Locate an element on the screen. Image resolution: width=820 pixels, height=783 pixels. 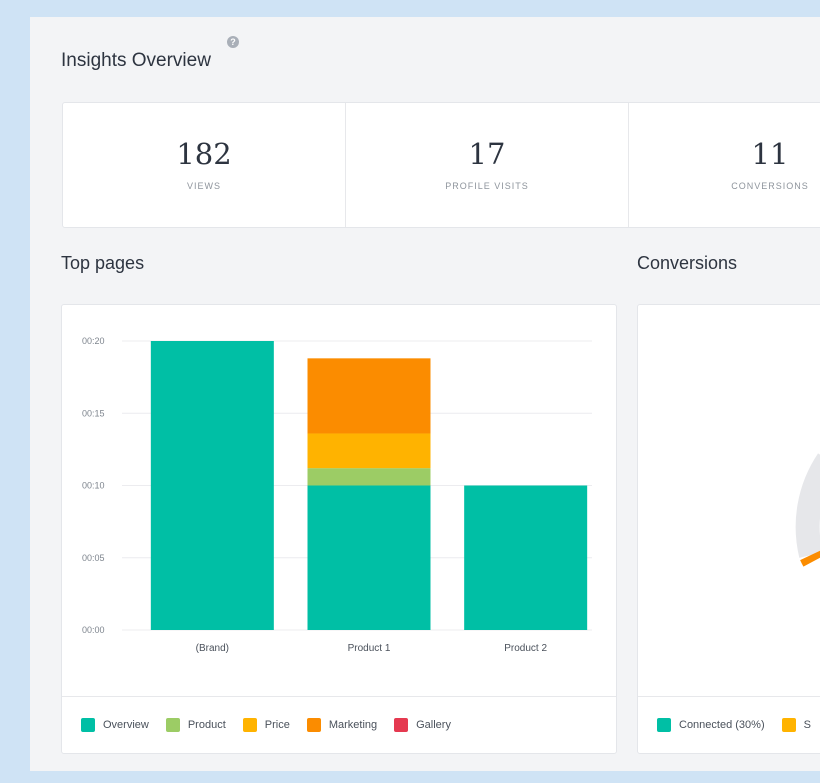
stat-value: 11 is located at coordinates (770, 154).